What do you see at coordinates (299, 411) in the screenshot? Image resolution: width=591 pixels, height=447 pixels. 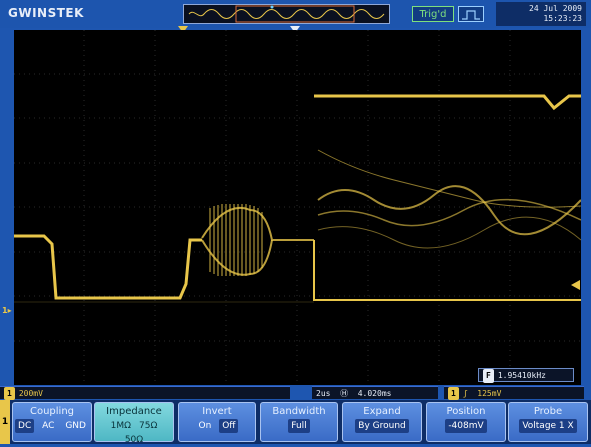 I see `bandwidth-title: Bandwidth` at bounding box center [299, 411].